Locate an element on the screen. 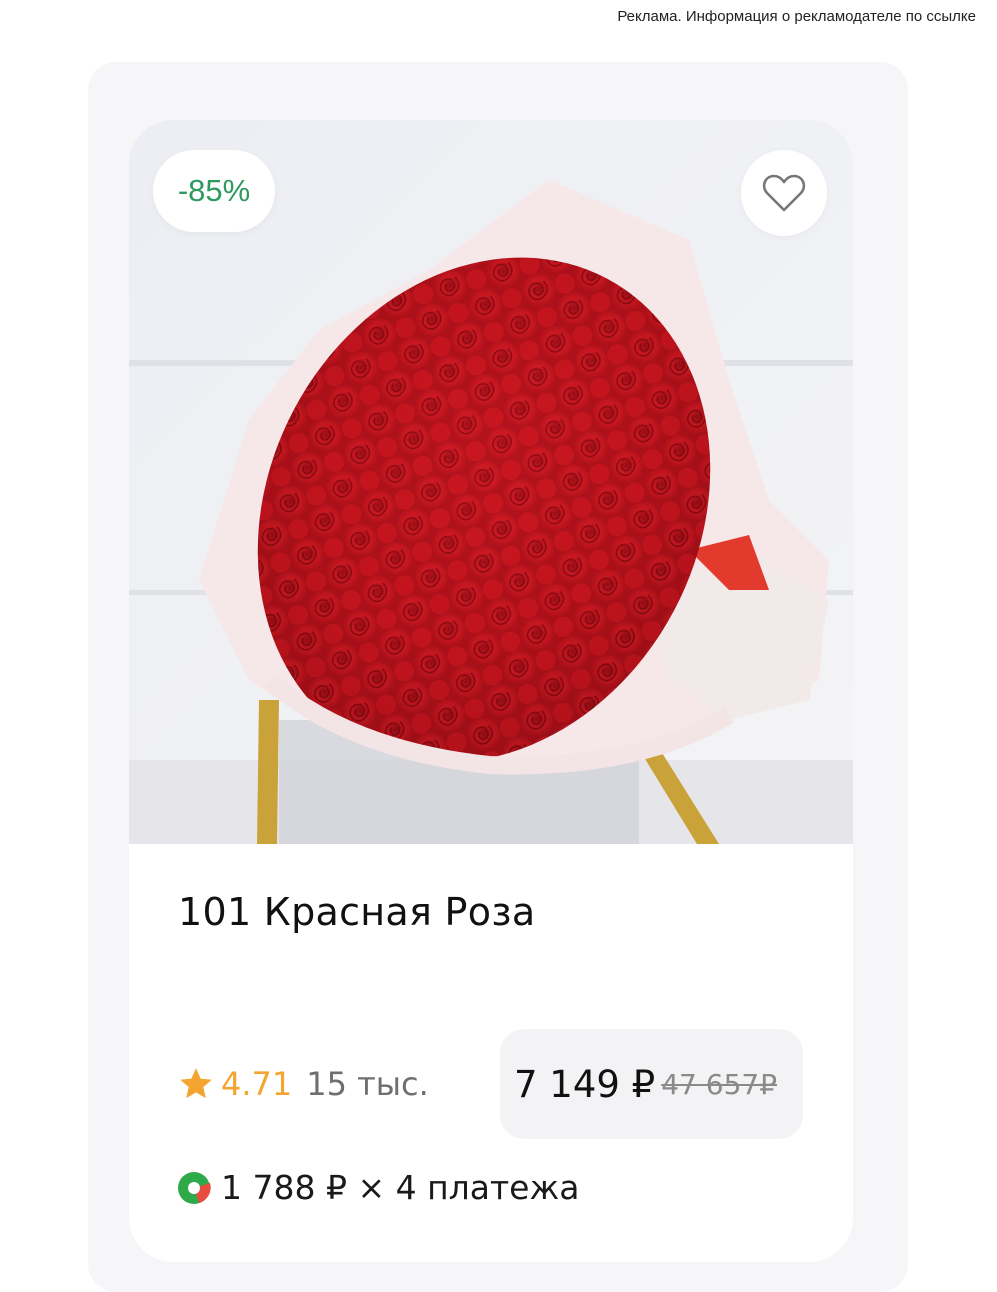  rating: 4.71 15 тыс. is located at coordinates (303, 1084).